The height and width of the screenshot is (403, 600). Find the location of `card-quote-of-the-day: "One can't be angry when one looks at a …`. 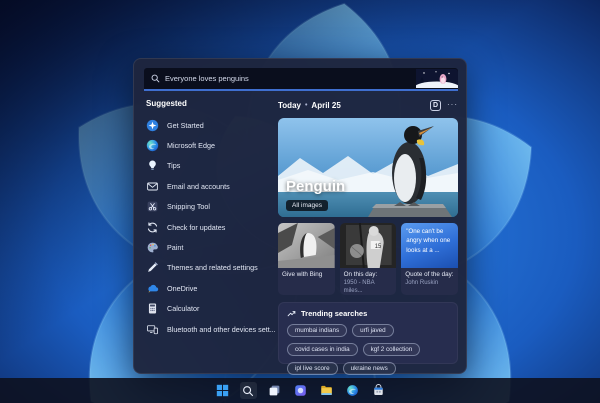

card-quote-of-the-day: "One can't be angry when one looks at a … is located at coordinates (429, 259).